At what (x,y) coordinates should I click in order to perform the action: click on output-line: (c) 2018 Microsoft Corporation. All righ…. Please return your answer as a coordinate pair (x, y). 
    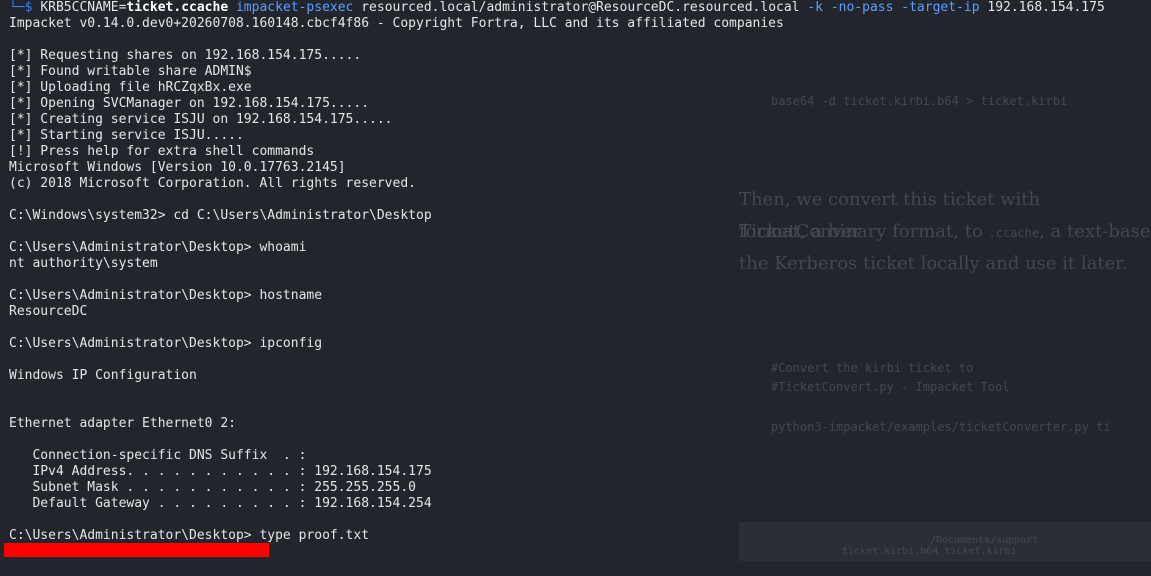
    Looking at the image, I should click on (212, 183).